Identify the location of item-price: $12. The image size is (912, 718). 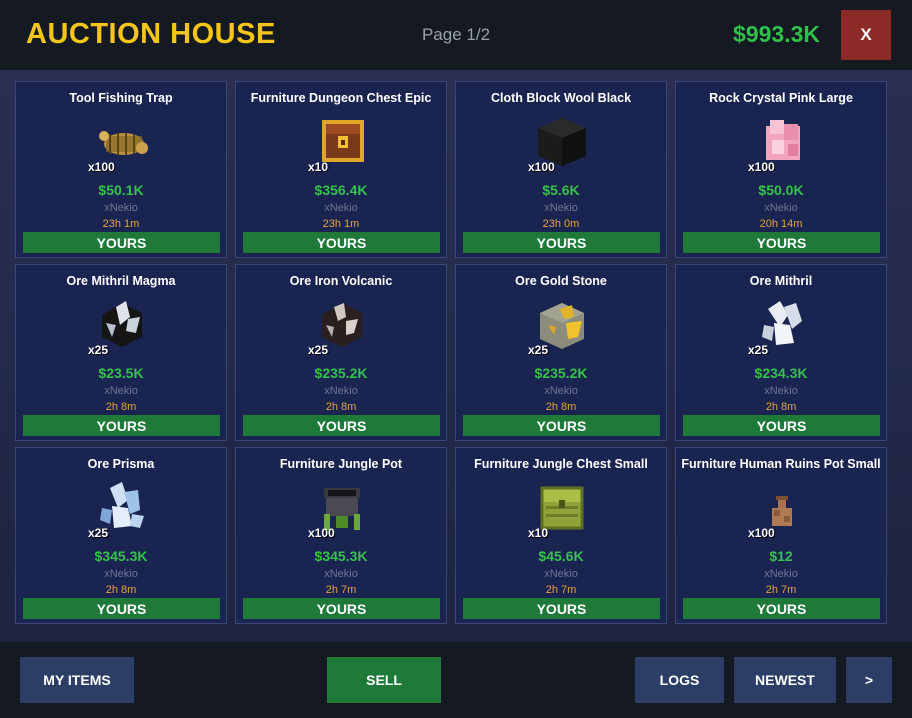
(781, 556).